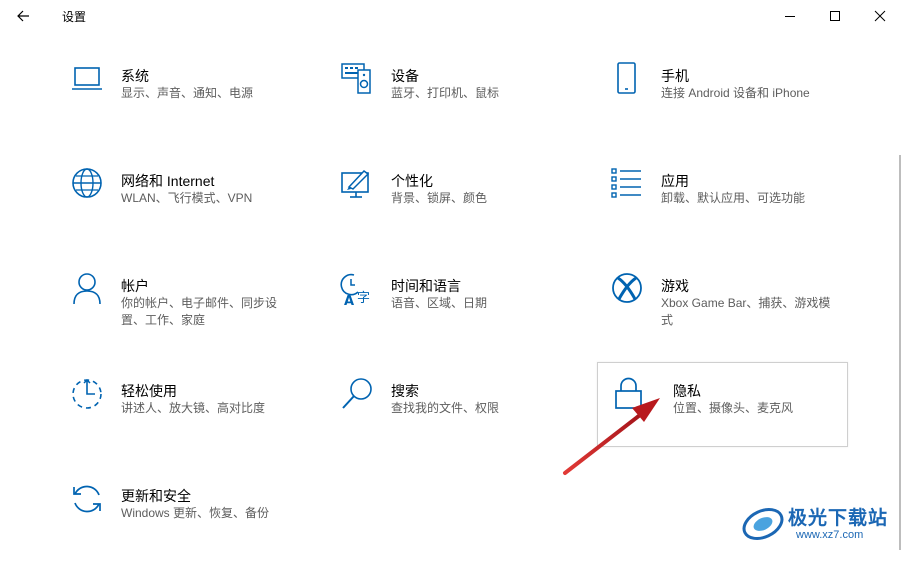 This screenshot has width=904, height=562. Describe the element at coordinates (626, 78) in the screenshot. I see `phone-icon` at that location.